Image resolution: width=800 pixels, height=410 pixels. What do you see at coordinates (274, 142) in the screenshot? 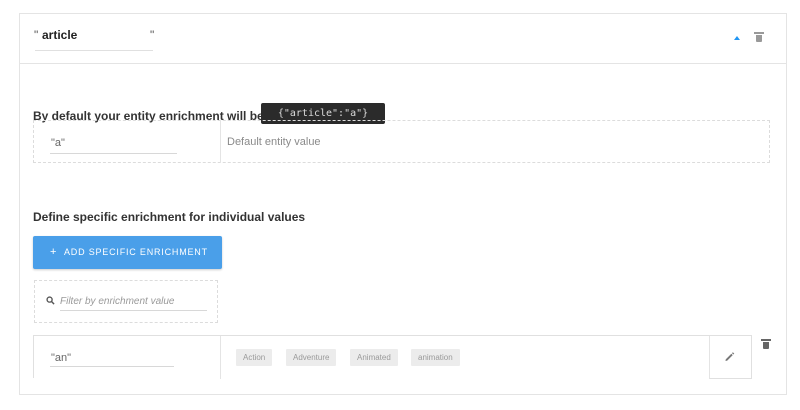
I see `default-value-description: Default entity value` at bounding box center [274, 142].